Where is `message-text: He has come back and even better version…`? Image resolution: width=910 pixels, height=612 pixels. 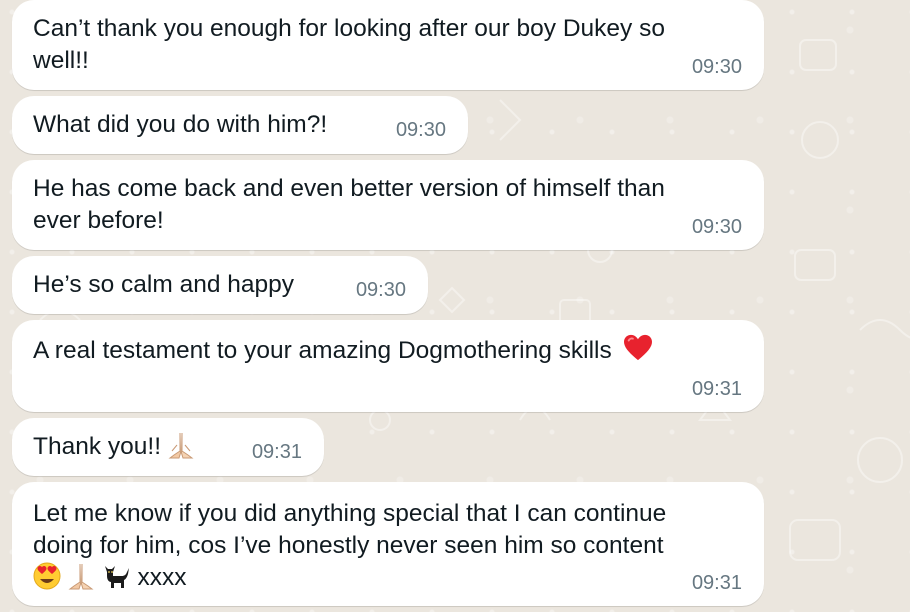 message-text: He has come back and even better version… is located at coordinates (349, 188).